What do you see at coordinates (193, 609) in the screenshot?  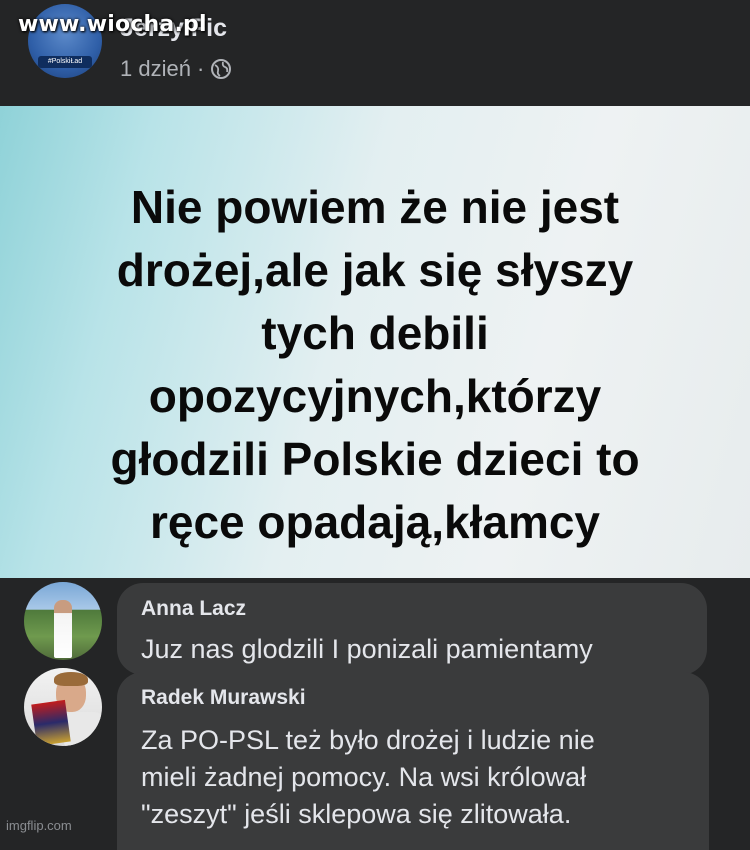 I see `comment-author: Anna Lacz` at bounding box center [193, 609].